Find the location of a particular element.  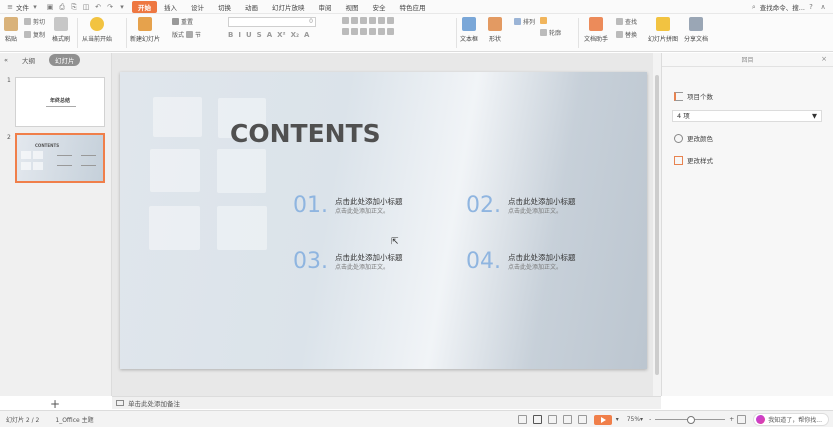

shape-button: 形状 is located at coordinates (495, 30).